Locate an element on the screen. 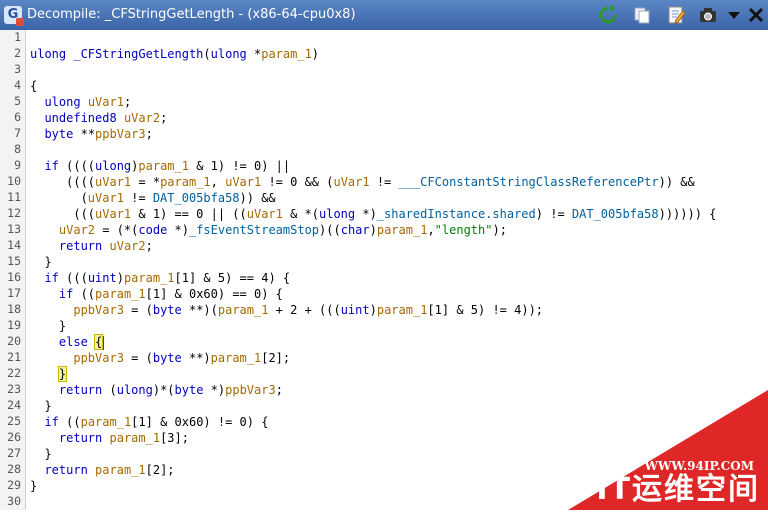  line-number: 23 is located at coordinates (14, 389).